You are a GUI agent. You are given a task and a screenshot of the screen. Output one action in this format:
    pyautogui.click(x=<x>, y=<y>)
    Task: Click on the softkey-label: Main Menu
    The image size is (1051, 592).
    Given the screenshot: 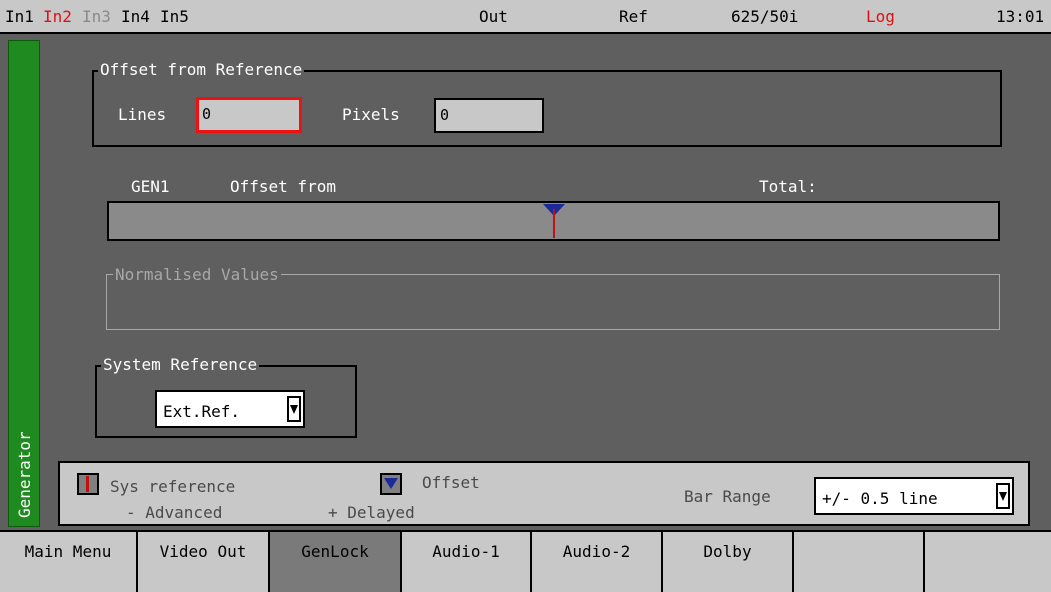 What is the action you would take?
    pyautogui.click(x=68, y=551)
    